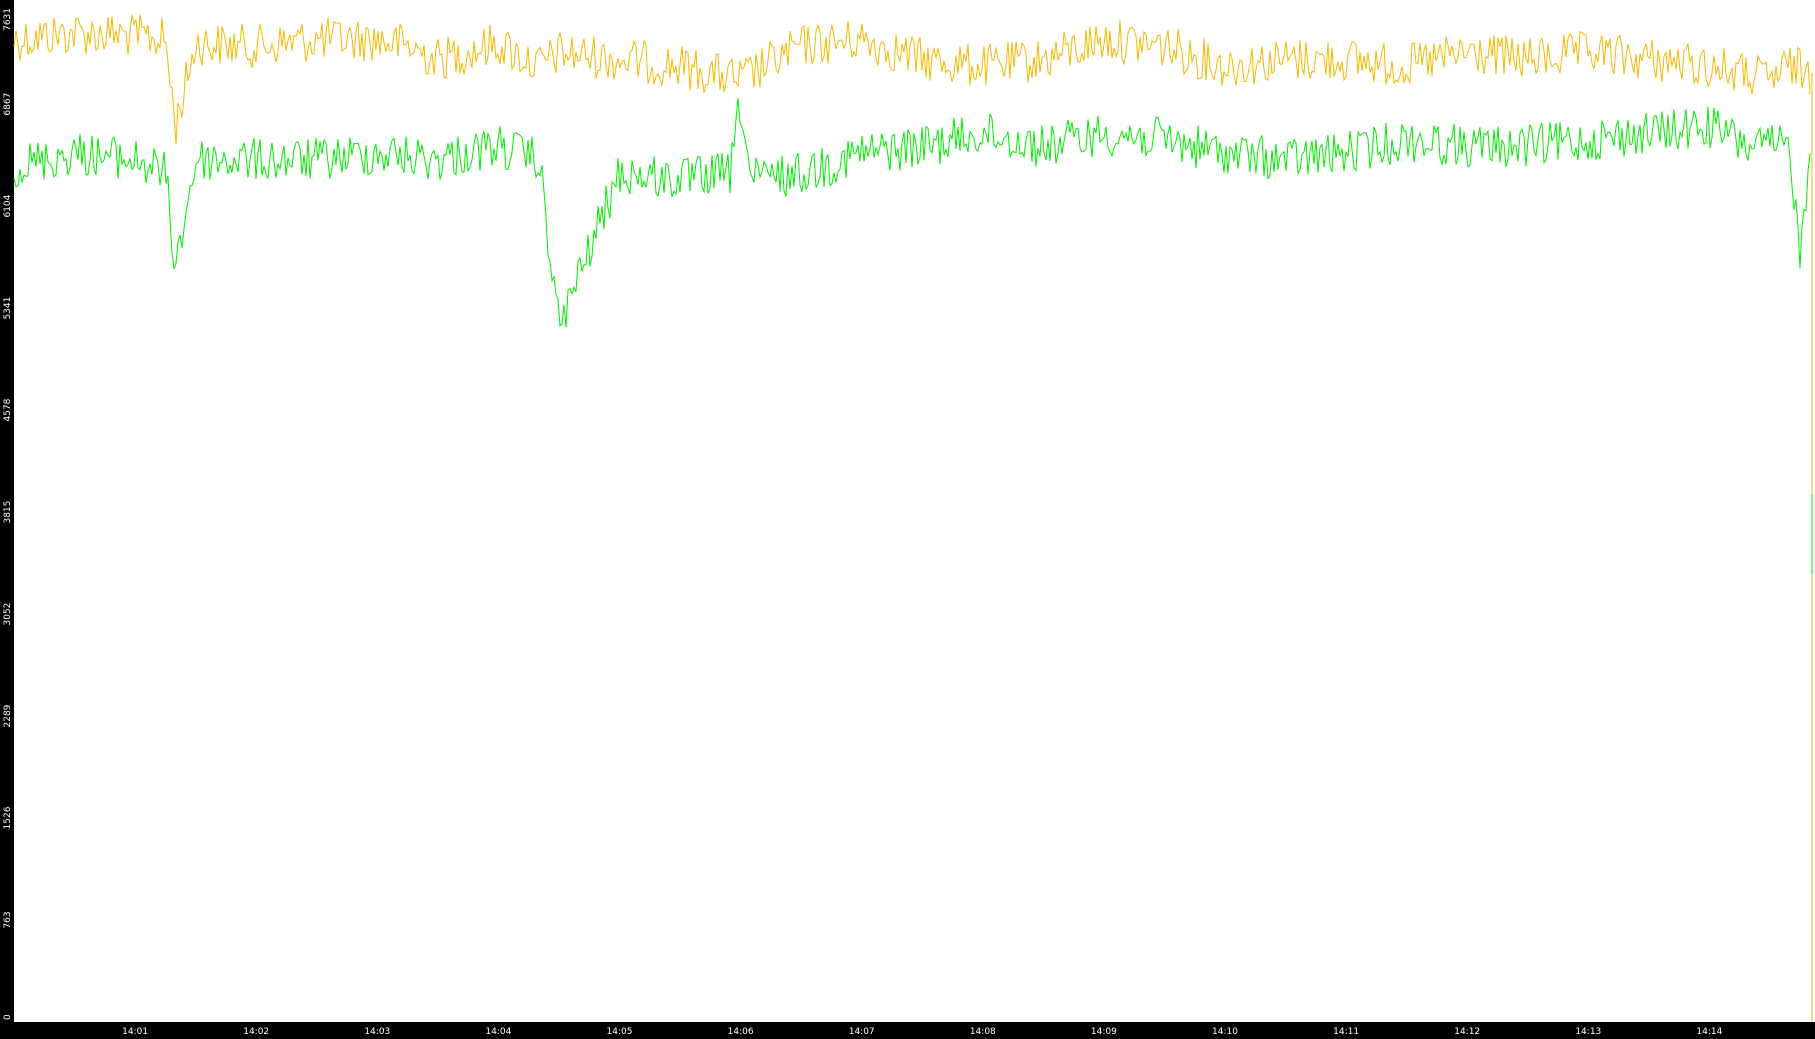  I want to click on y-tick-label: 6104, so click(8, 205).